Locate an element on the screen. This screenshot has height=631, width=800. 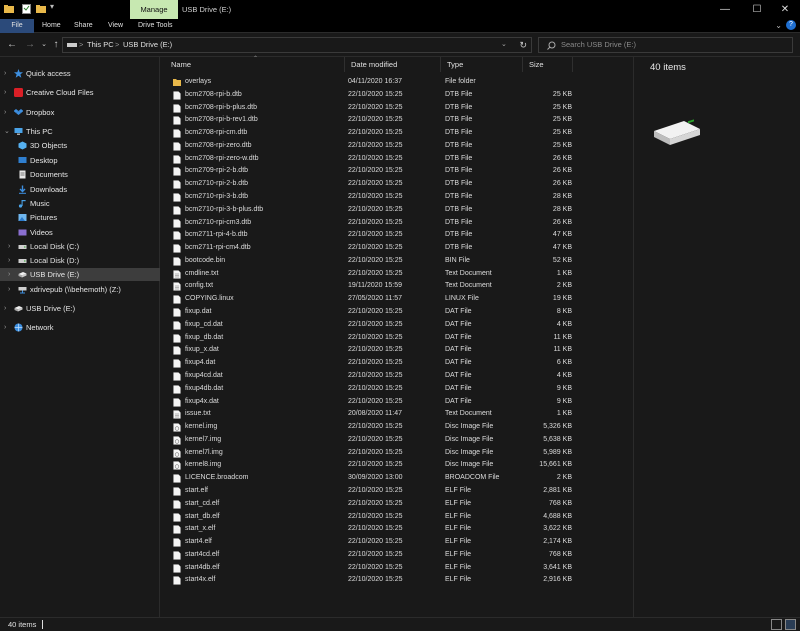
file-row: fixup_x.dat 22/10/2020 15:25 DAT File 11 KB is located at coordinates (397, 350).